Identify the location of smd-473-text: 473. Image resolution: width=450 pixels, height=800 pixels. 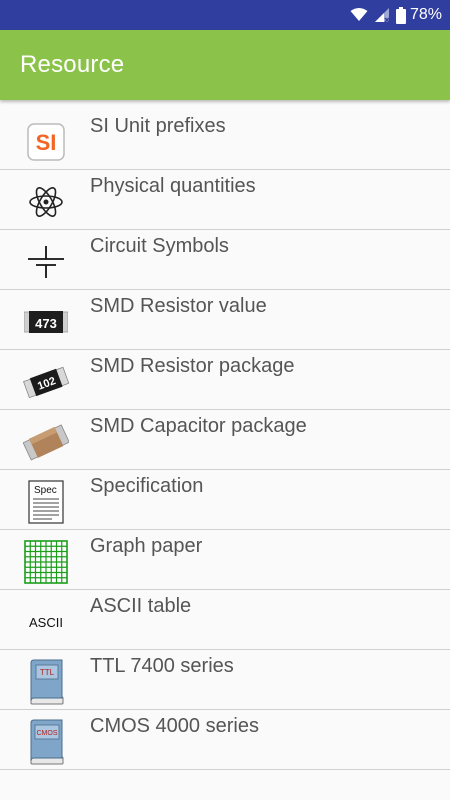
(46, 323).